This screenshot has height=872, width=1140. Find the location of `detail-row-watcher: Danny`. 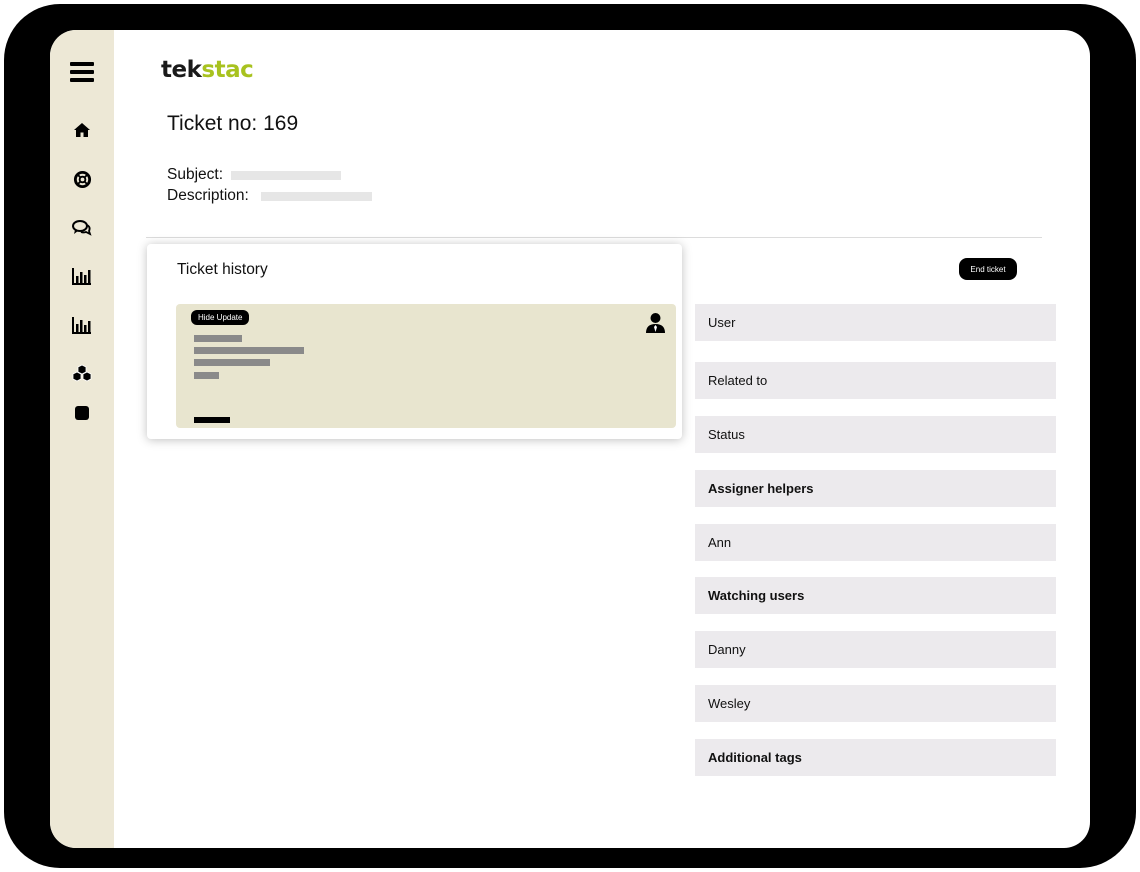

detail-row-watcher: Danny is located at coordinates (875, 649).